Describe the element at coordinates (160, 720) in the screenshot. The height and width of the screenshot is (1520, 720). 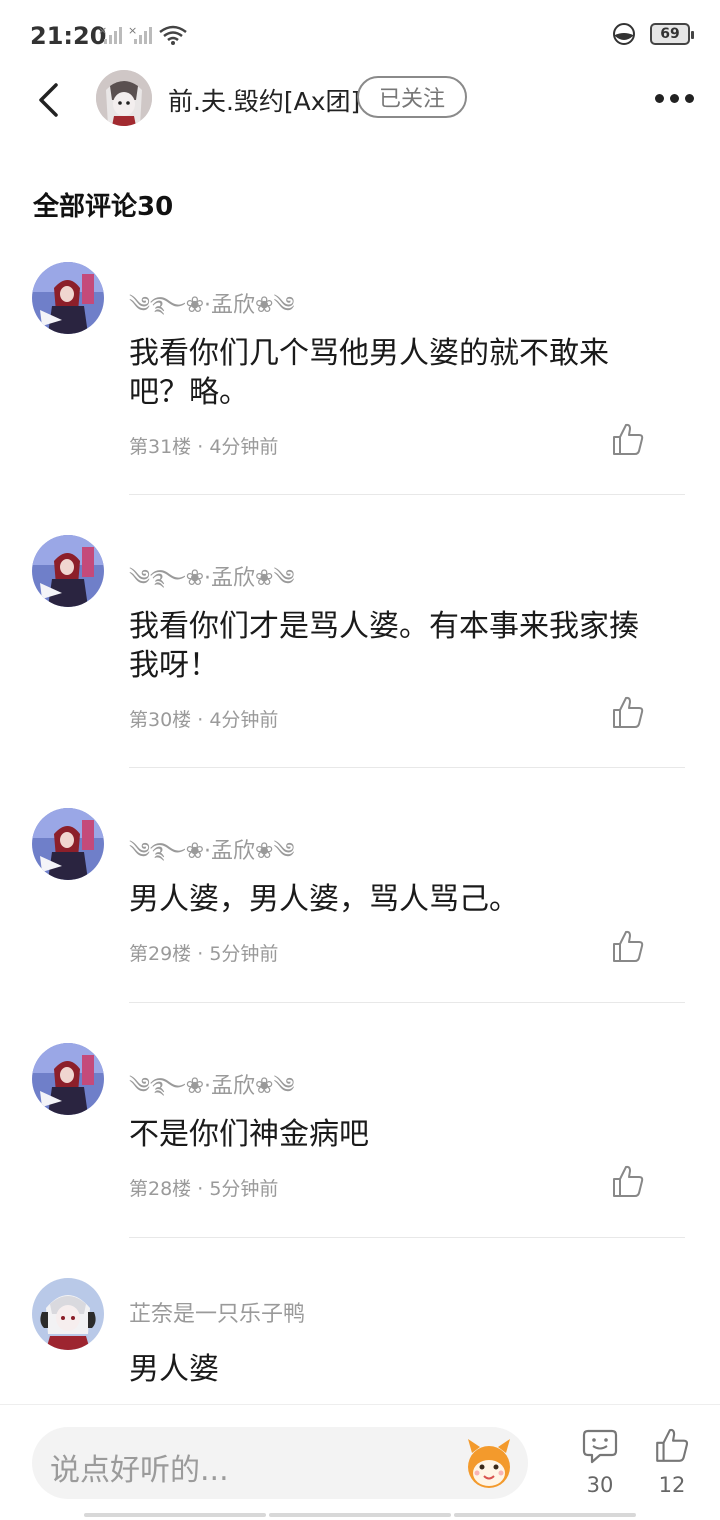
I see `comment-floor: 第30楼` at that location.